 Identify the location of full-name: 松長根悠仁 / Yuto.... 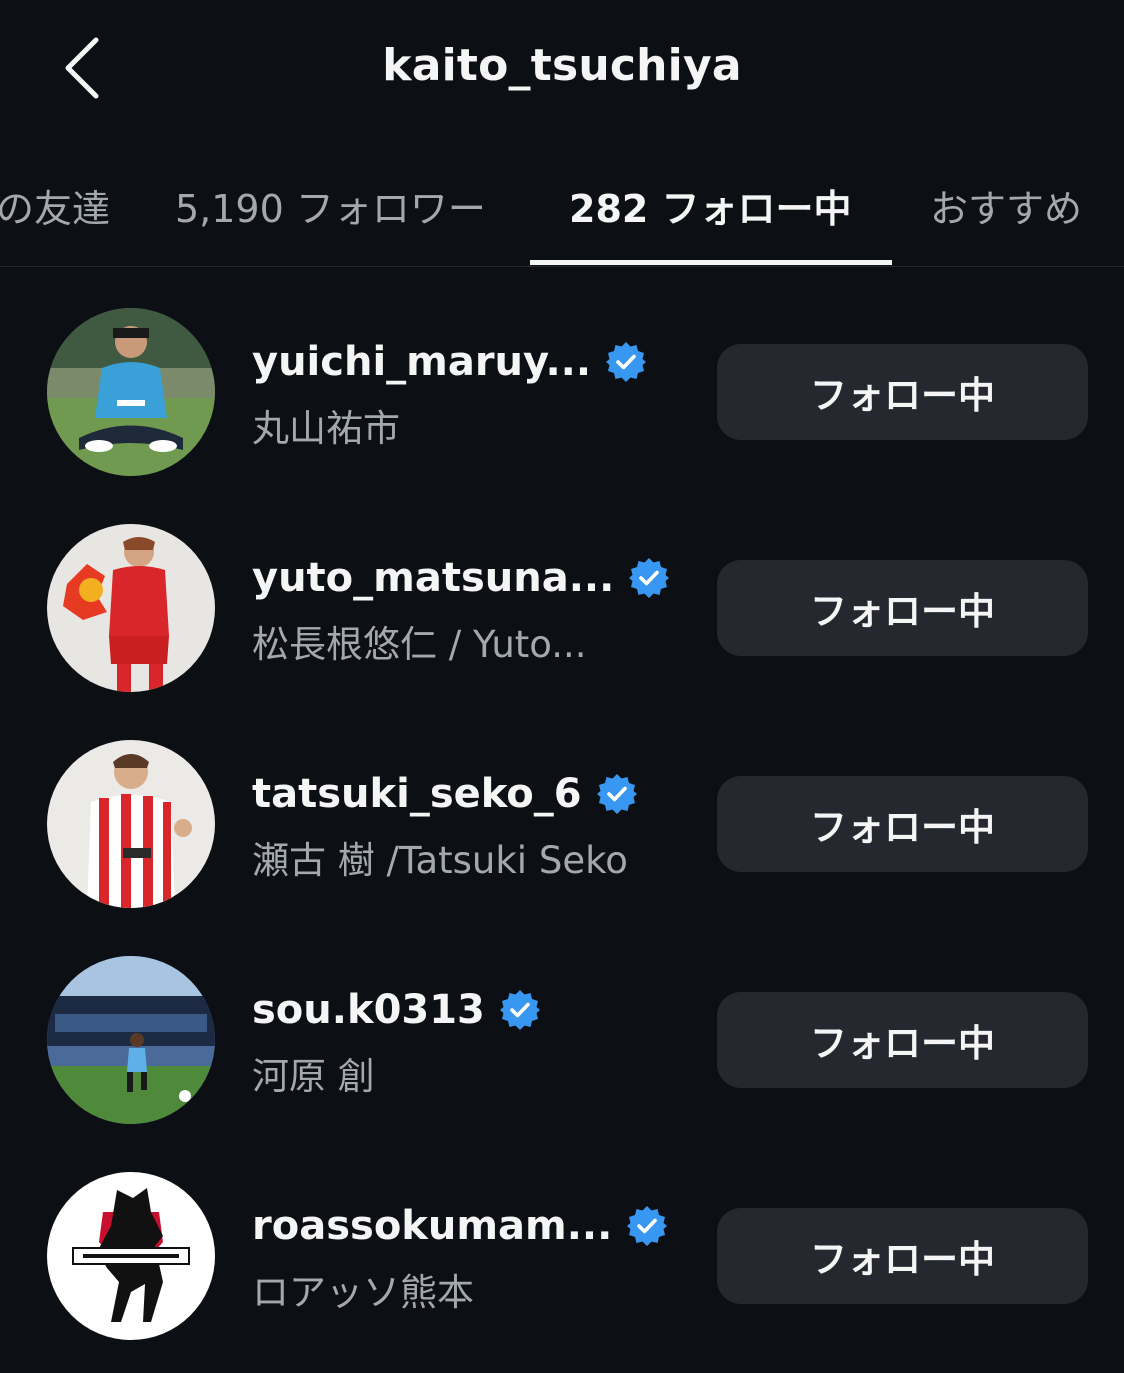
(419, 644).